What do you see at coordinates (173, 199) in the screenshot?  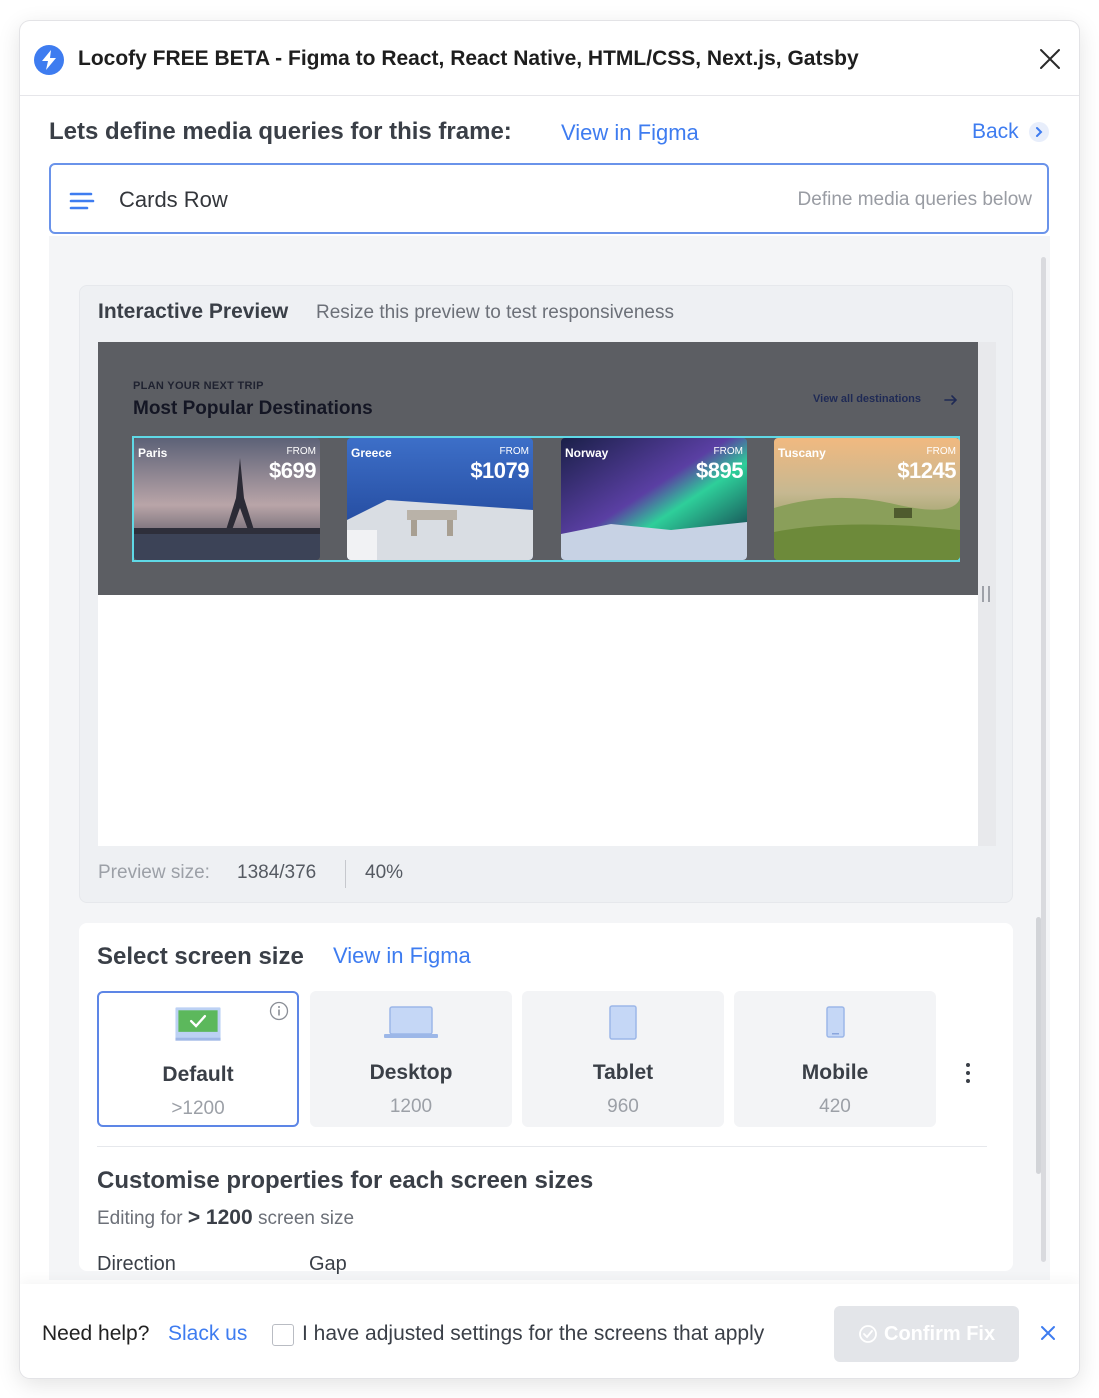 I see `frame-name: Cards Row` at bounding box center [173, 199].